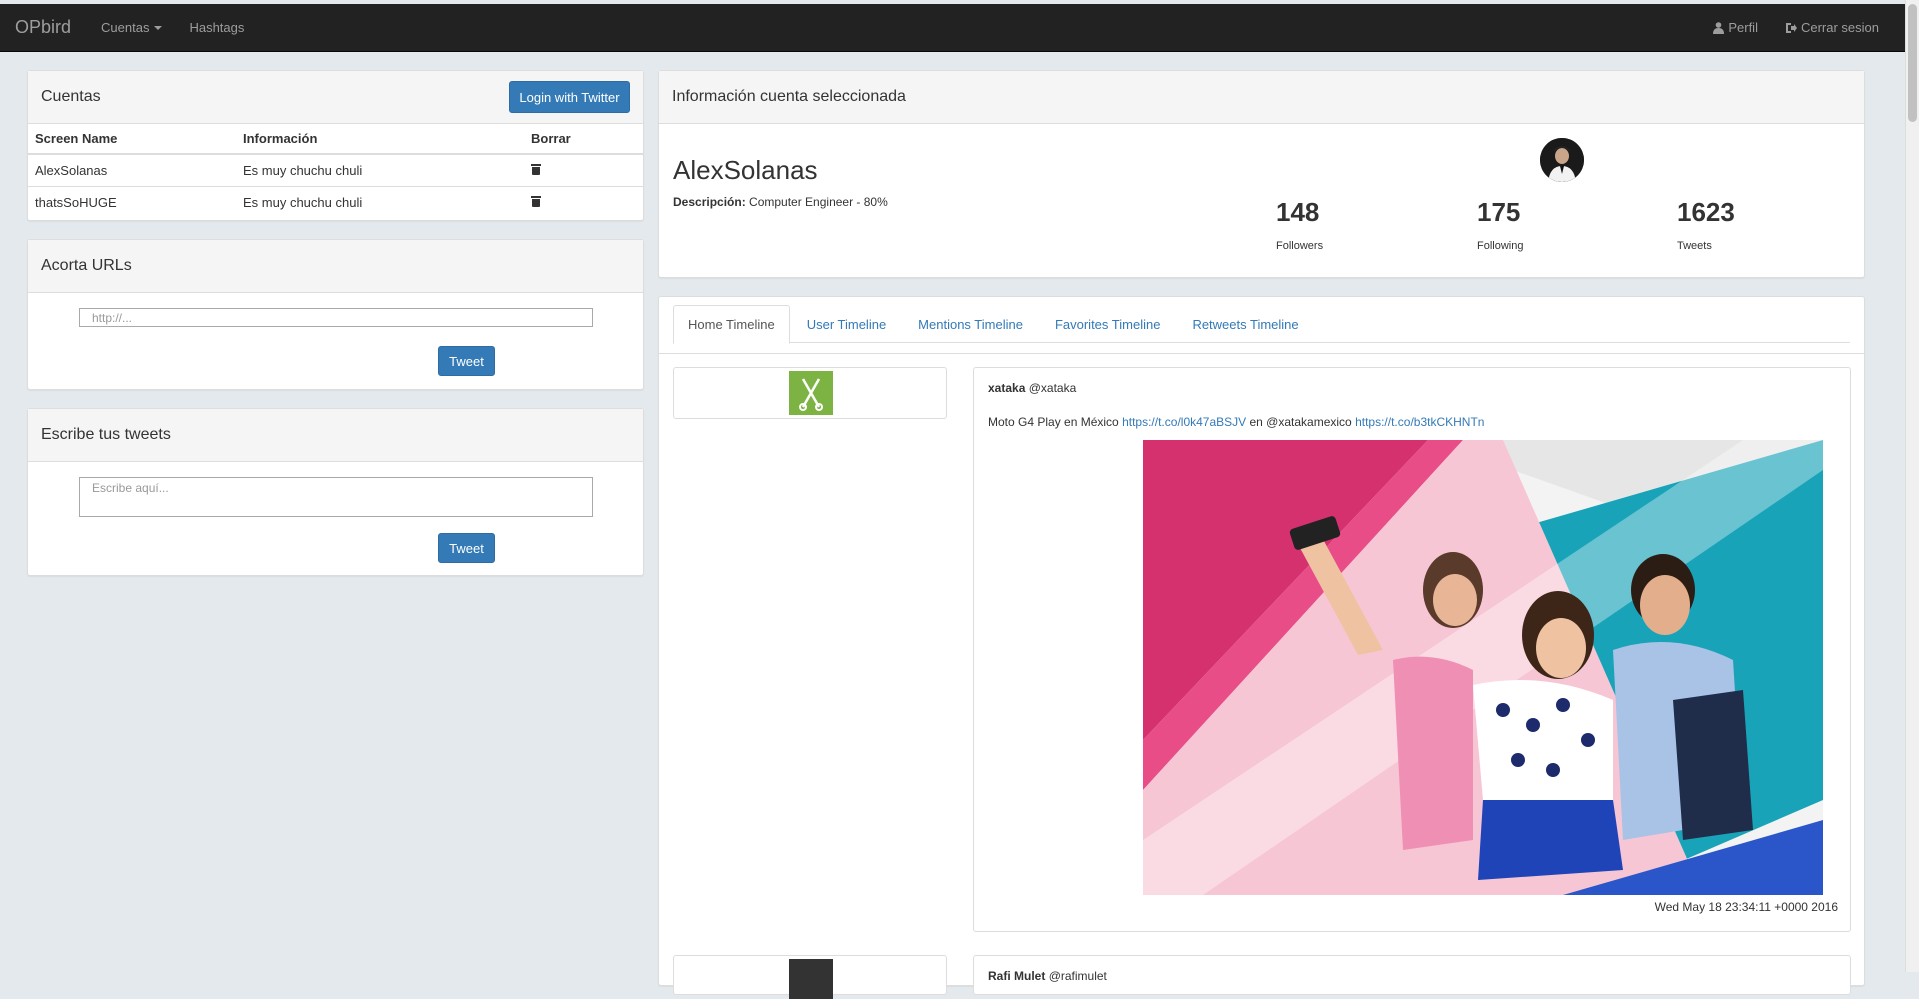 The height and width of the screenshot is (999, 1919). I want to click on following-label: Following, so click(1500, 246).